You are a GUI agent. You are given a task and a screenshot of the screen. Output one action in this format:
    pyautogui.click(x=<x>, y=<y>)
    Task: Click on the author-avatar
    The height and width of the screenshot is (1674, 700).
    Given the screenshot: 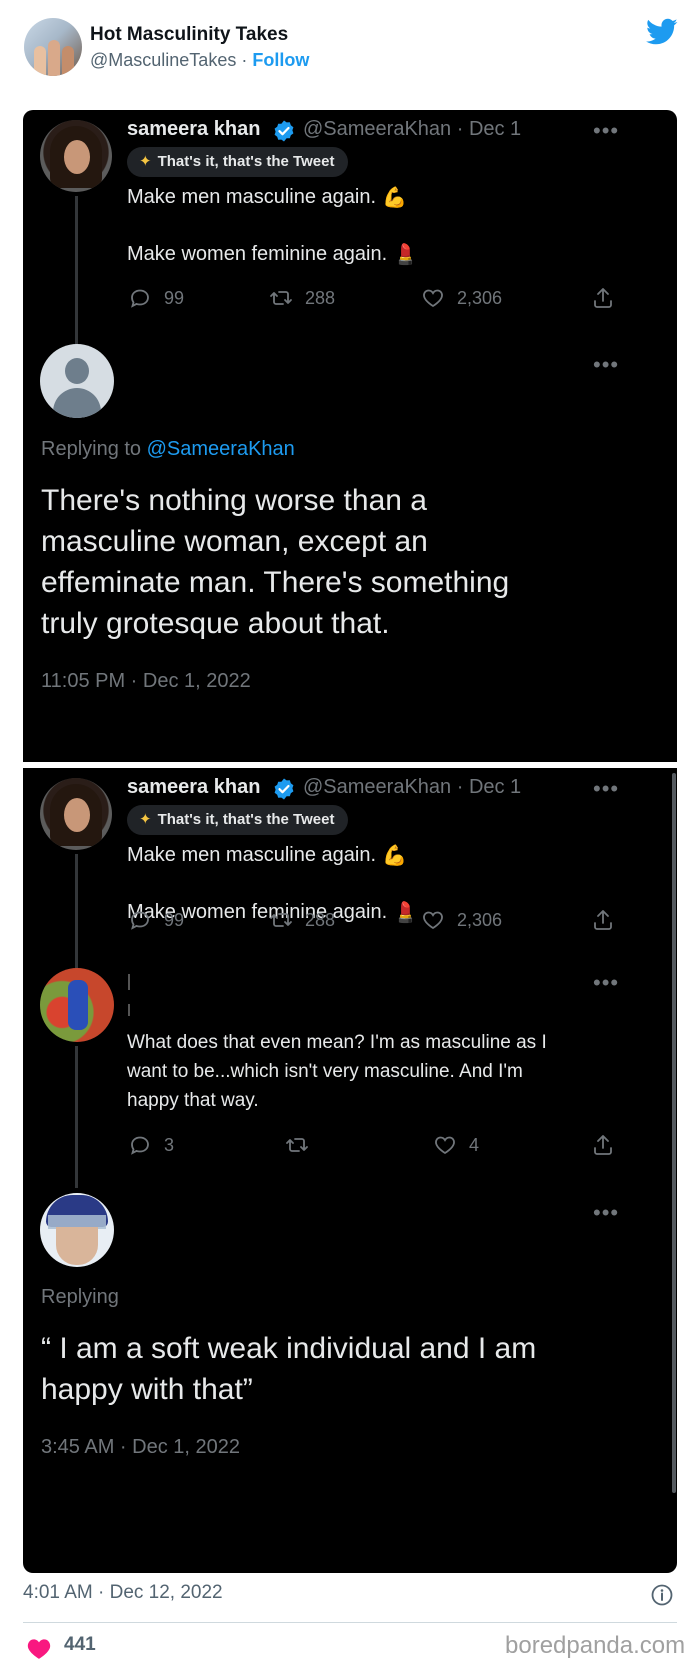 What is the action you would take?
    pyautogui.click(x=53, y=47)
    